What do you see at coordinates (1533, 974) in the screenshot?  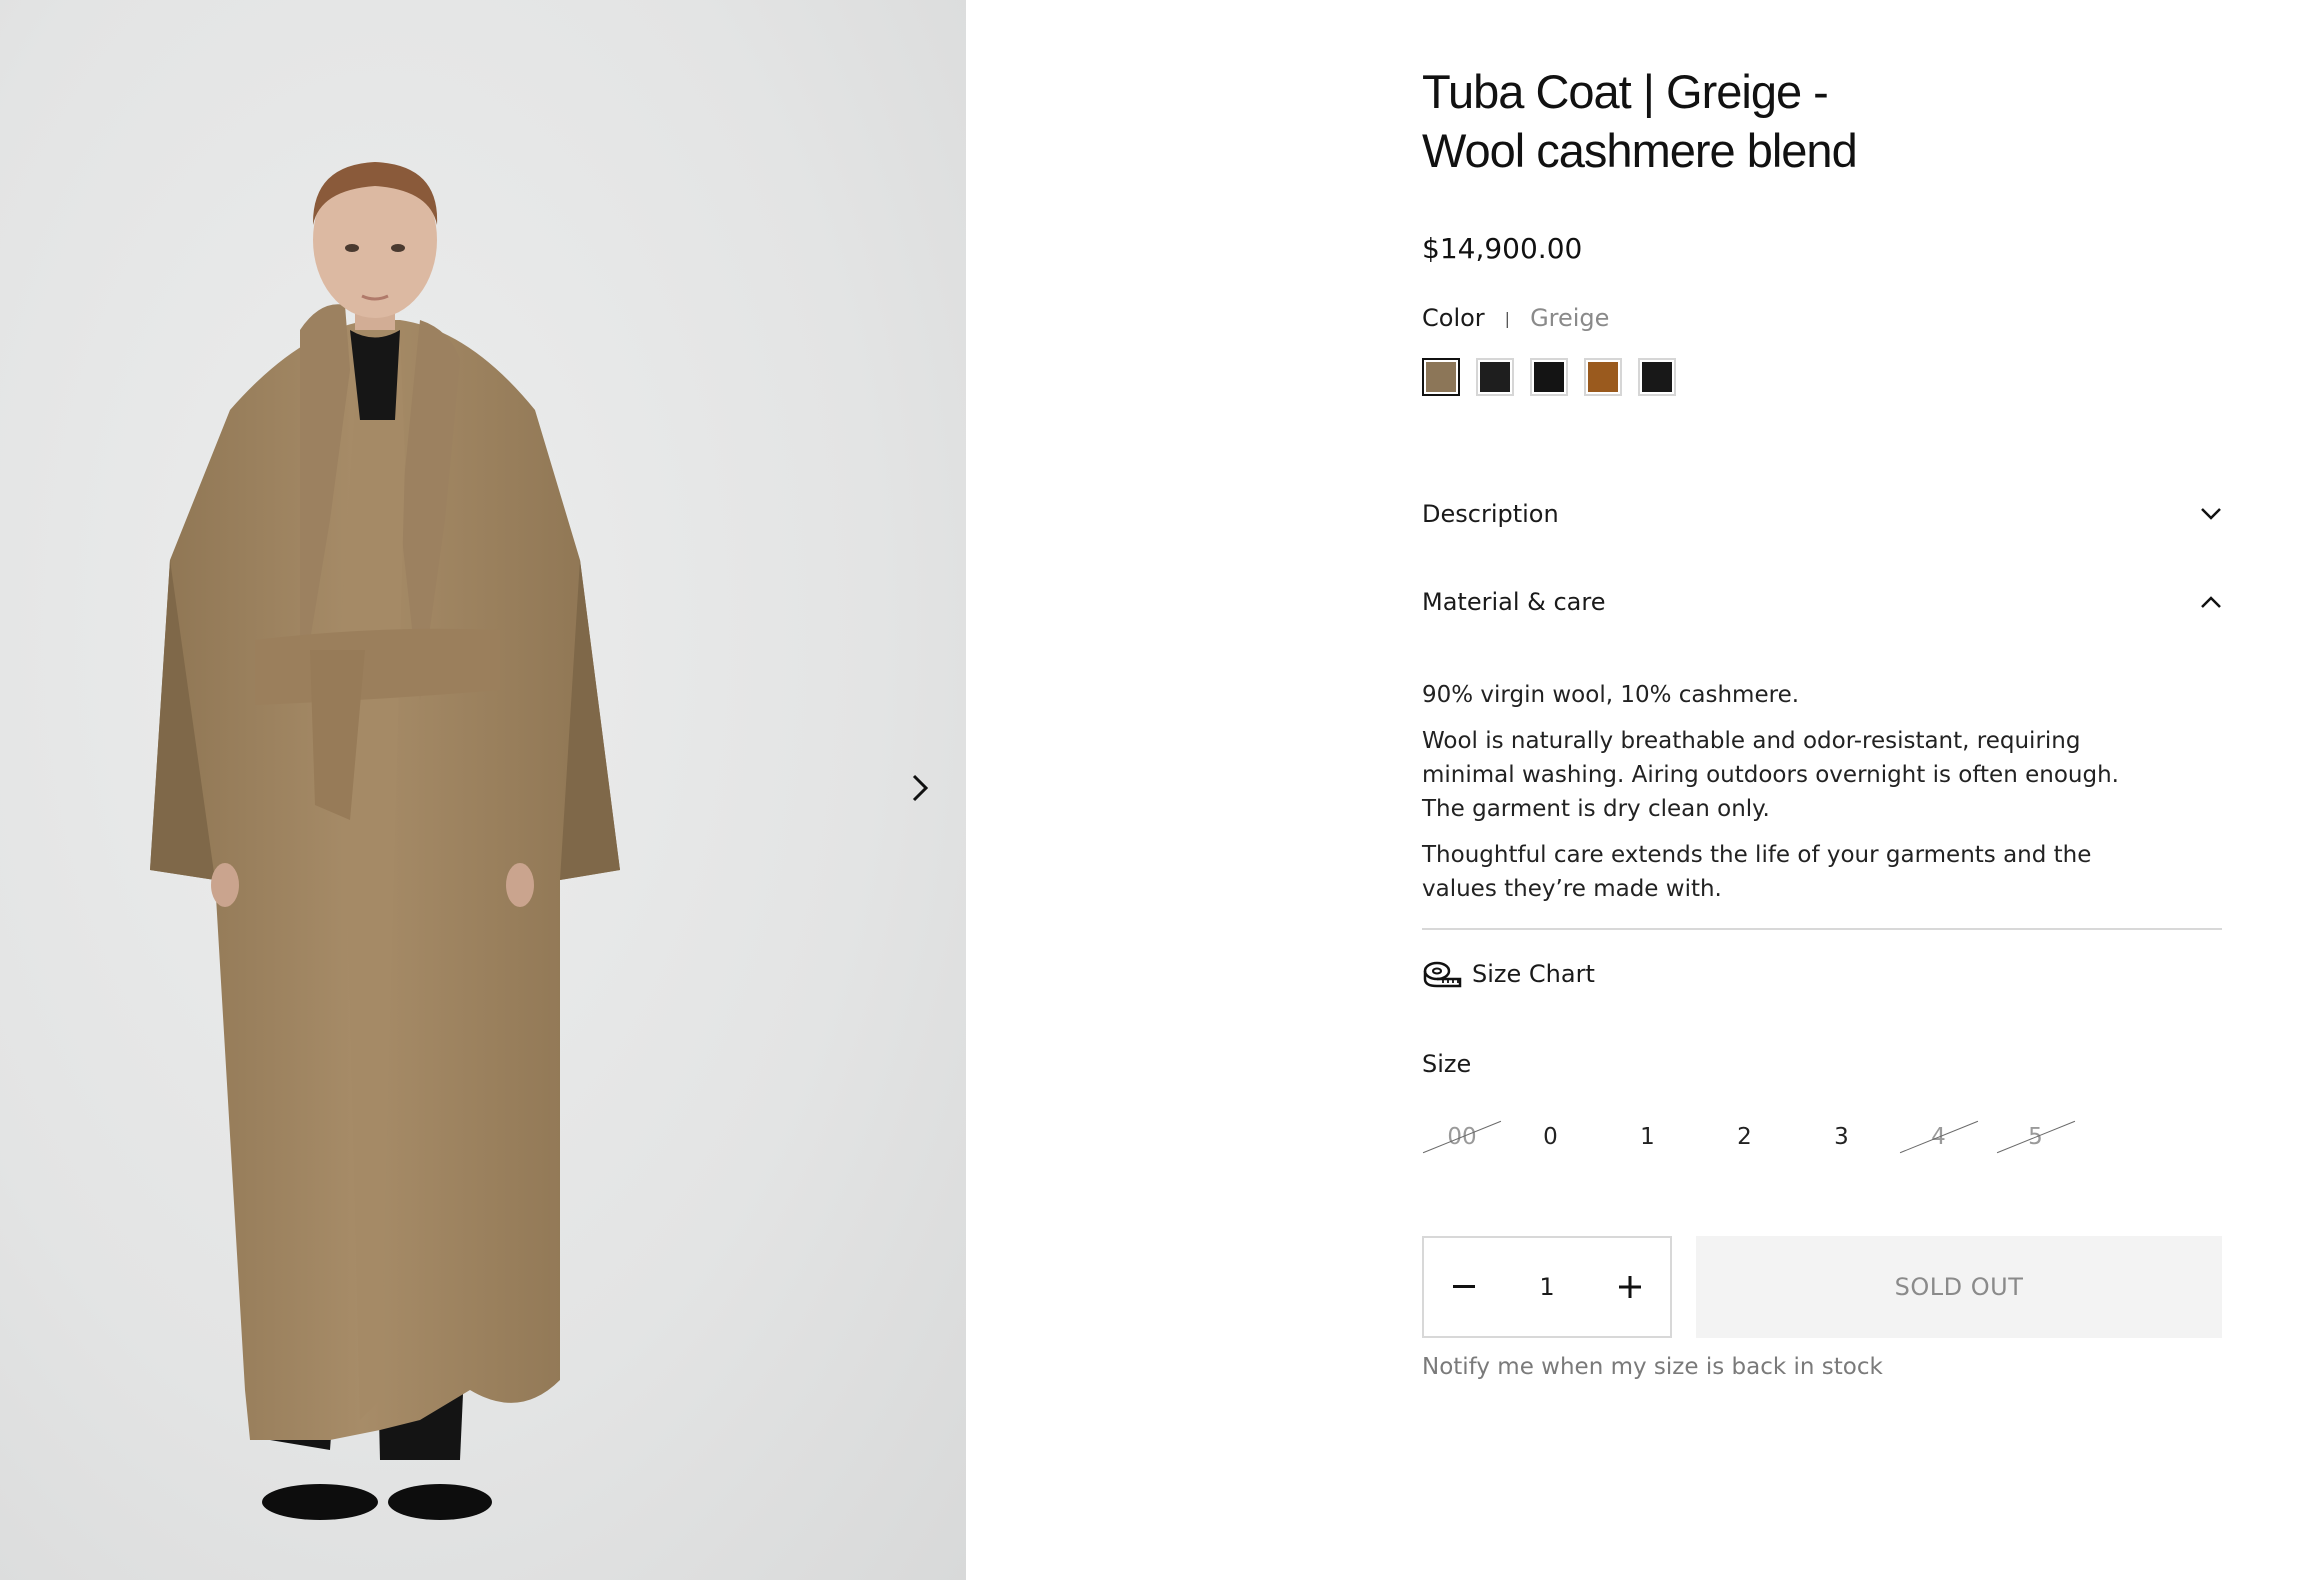 I see `size-chart-label: Size Chart` at bounding box center [1533, 974].